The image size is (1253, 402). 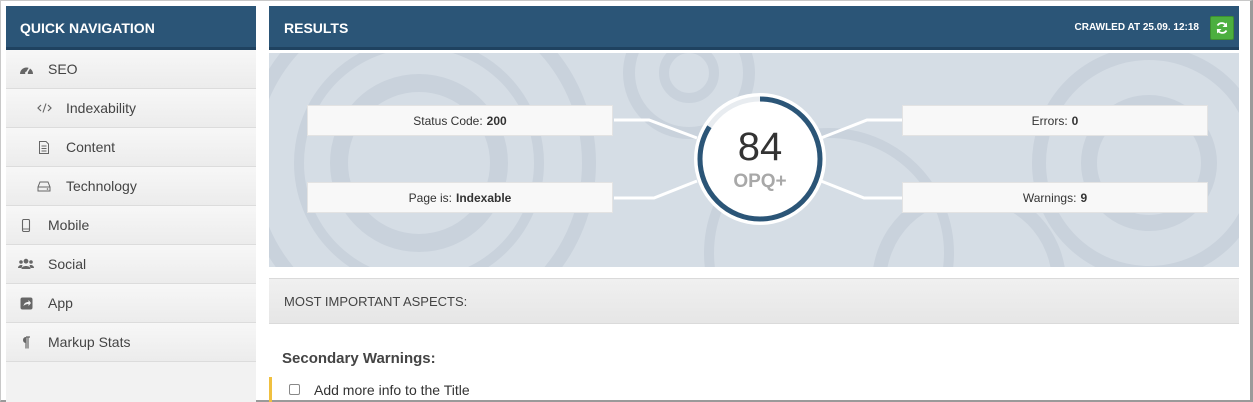 What do you see at coordinates (63, 69) in the screenshot?
I see `sidebar-item-label: SEO` at bounding box center [63, 69].